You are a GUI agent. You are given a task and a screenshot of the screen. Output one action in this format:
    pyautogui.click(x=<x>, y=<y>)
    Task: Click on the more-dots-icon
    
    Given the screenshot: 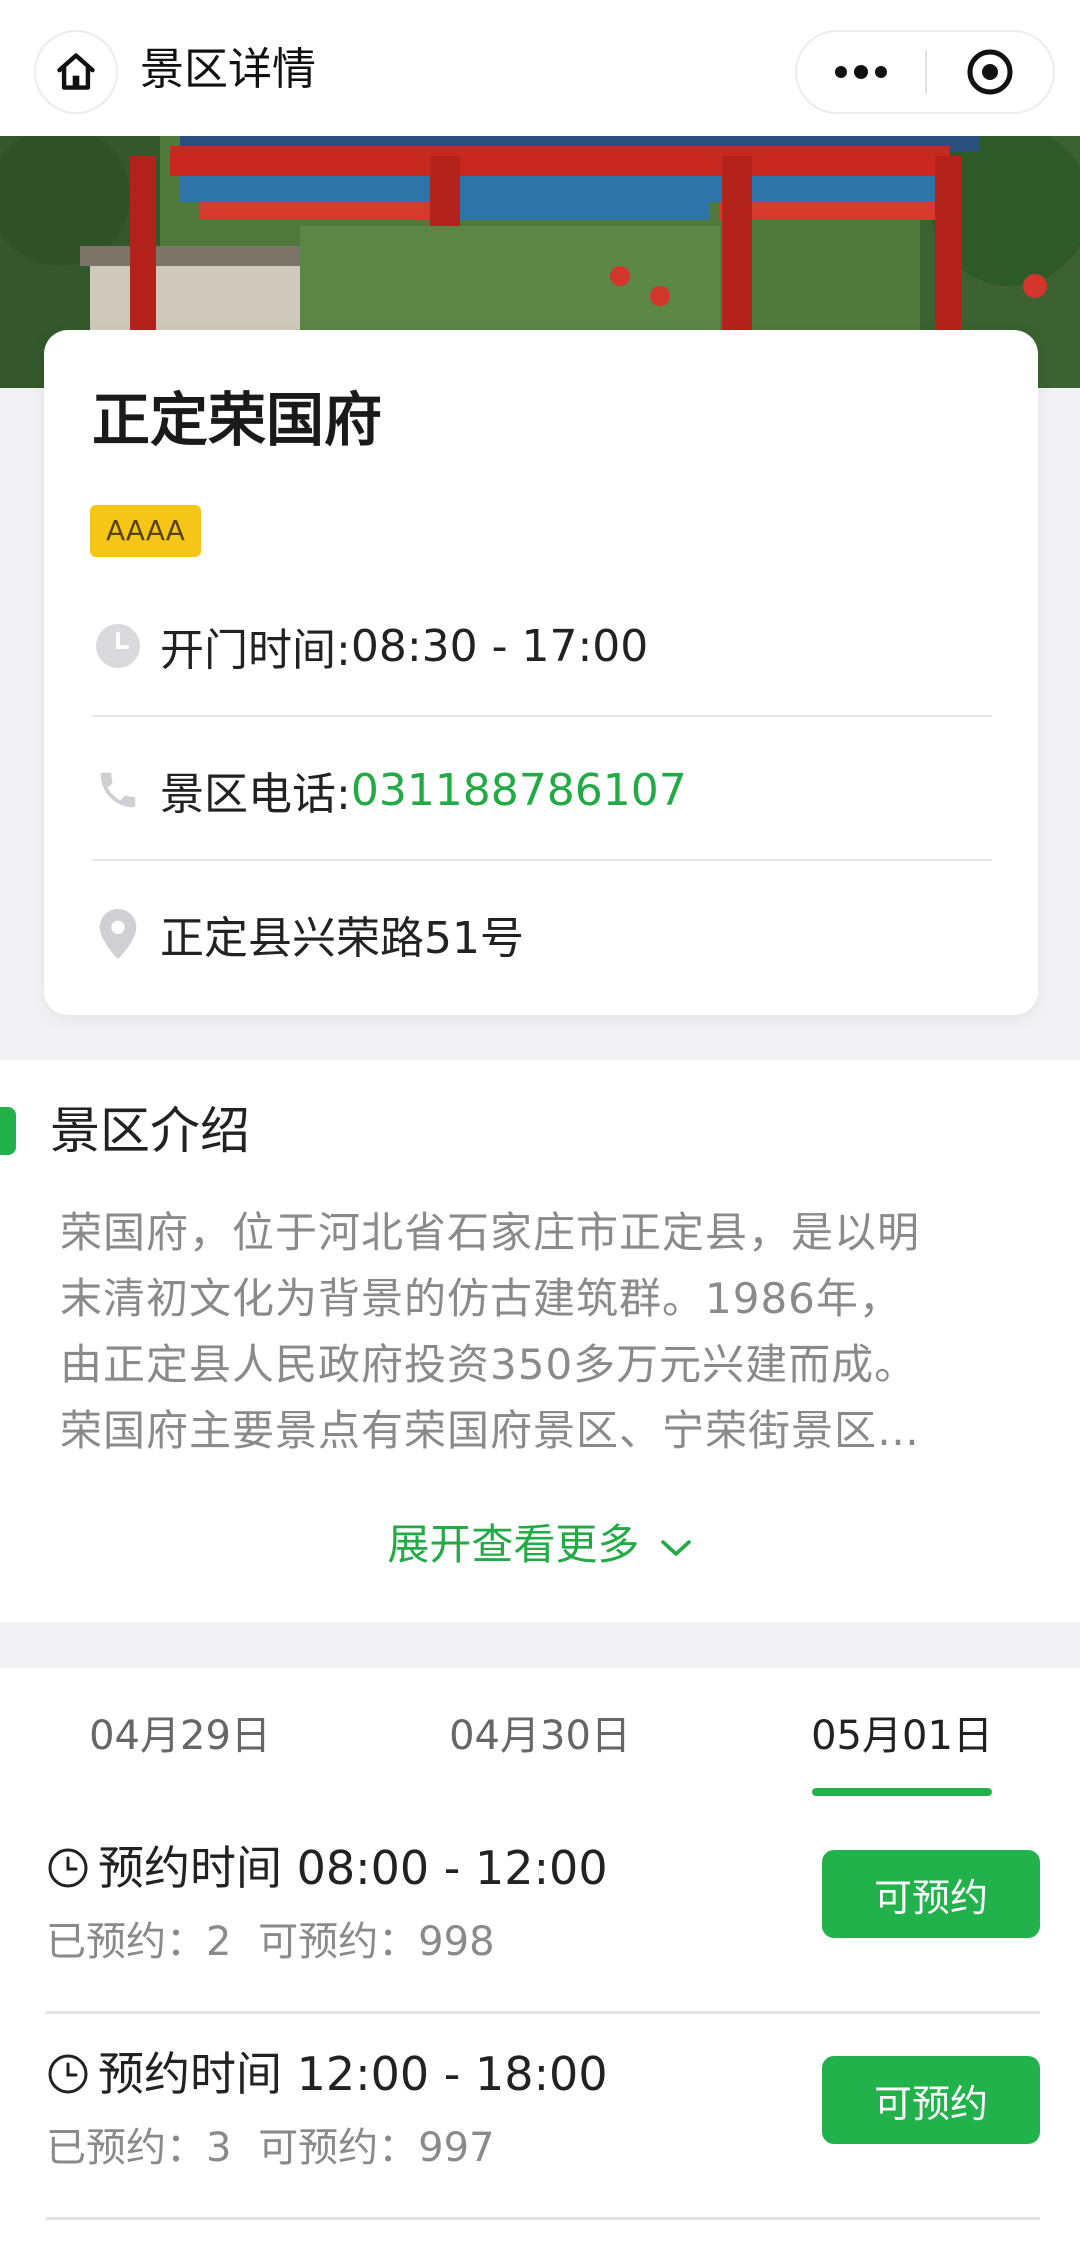 What is the action you would take?
    pyautogui.click(x=861, y=72)
    